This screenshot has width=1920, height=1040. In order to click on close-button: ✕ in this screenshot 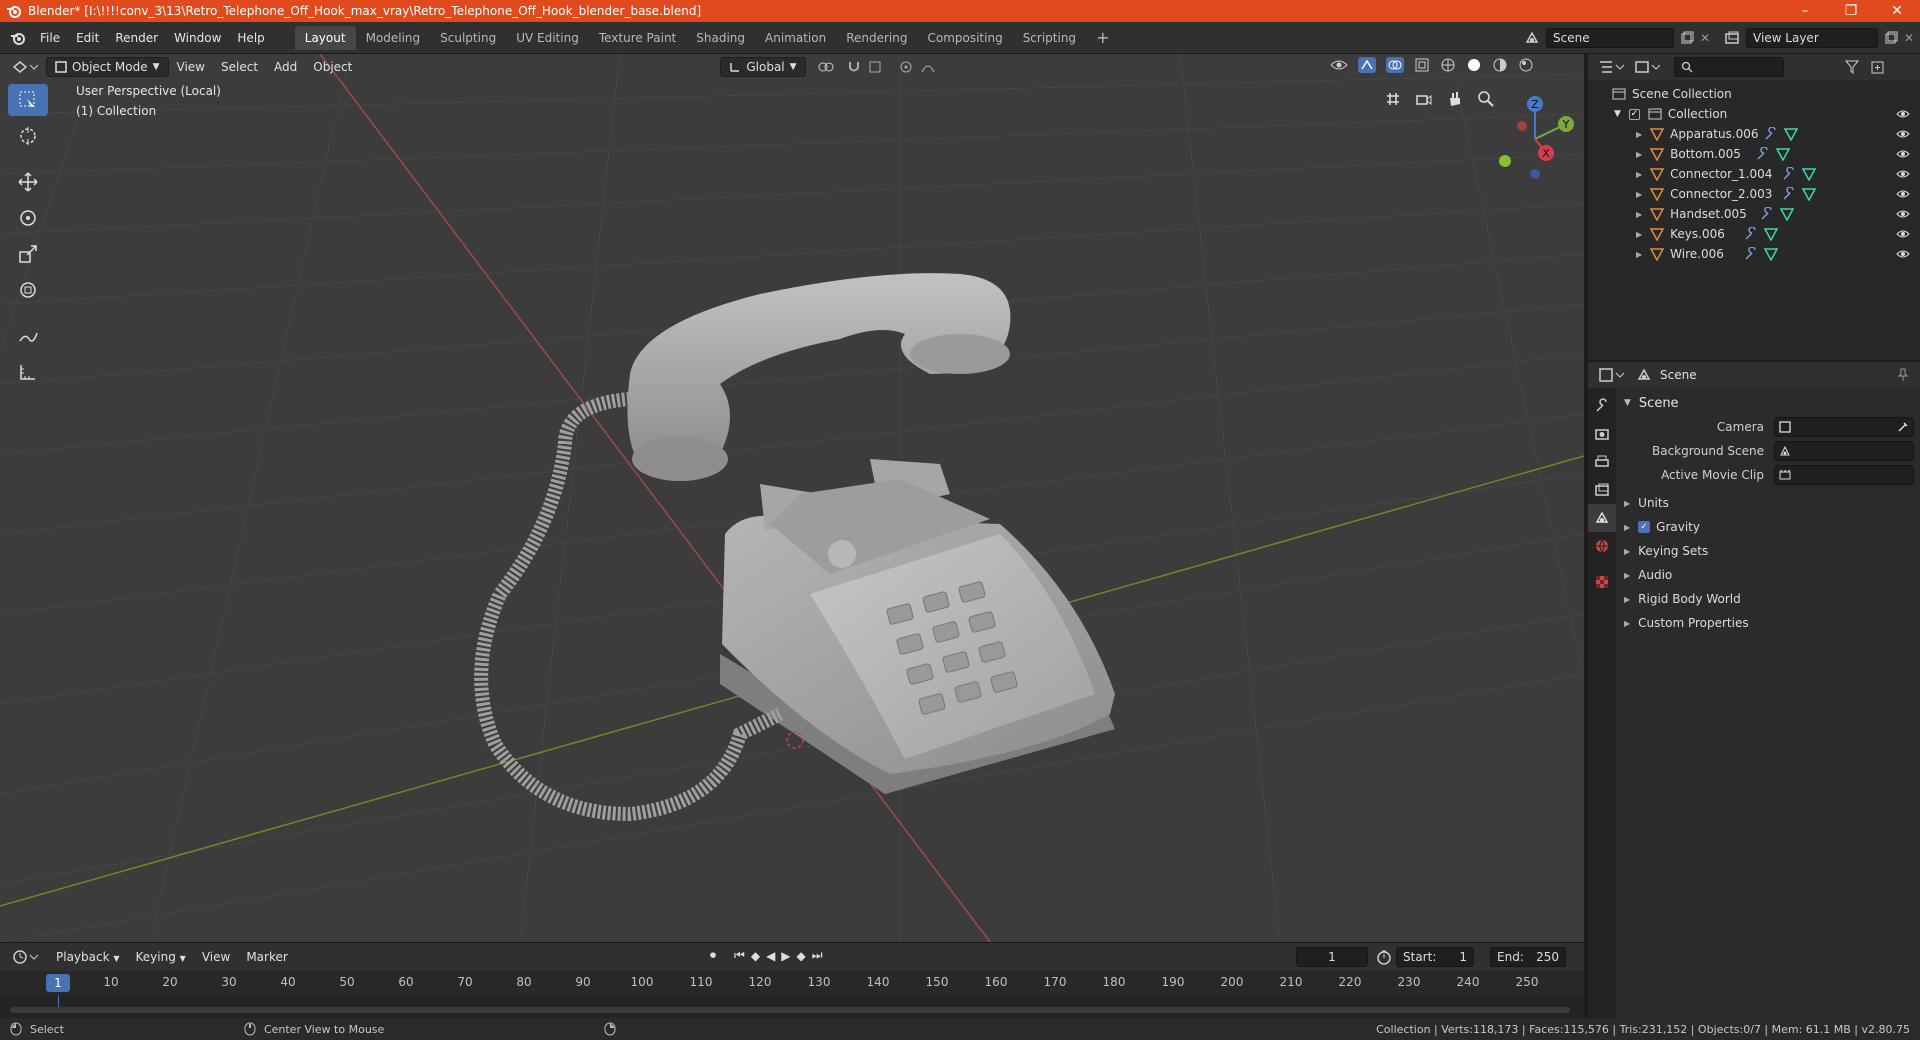, I will do `click(1897, 11)`.